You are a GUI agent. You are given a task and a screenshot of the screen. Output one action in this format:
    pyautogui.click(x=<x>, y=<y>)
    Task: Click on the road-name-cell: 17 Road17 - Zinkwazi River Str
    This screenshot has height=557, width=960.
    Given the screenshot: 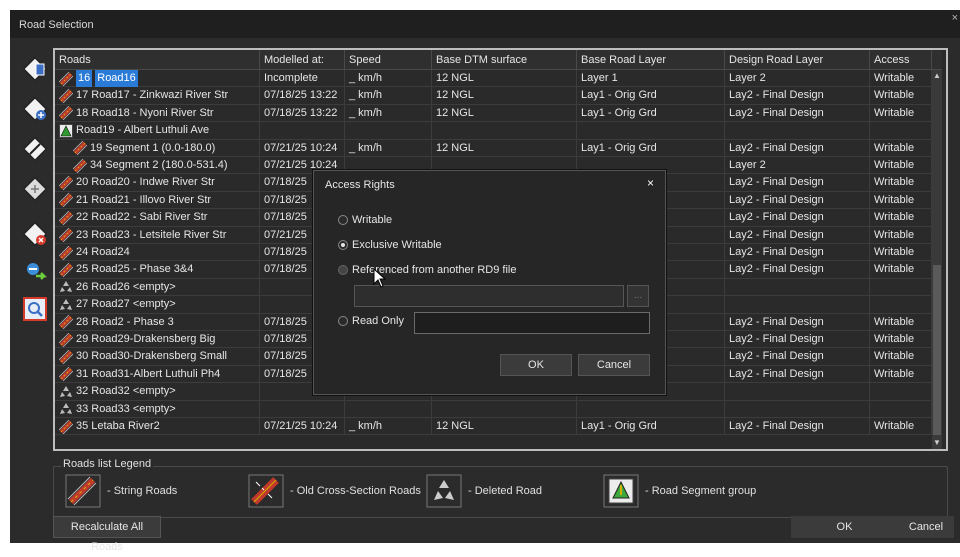 What is the action you would take?
    pyautogui.click(x=157, y=96)
    